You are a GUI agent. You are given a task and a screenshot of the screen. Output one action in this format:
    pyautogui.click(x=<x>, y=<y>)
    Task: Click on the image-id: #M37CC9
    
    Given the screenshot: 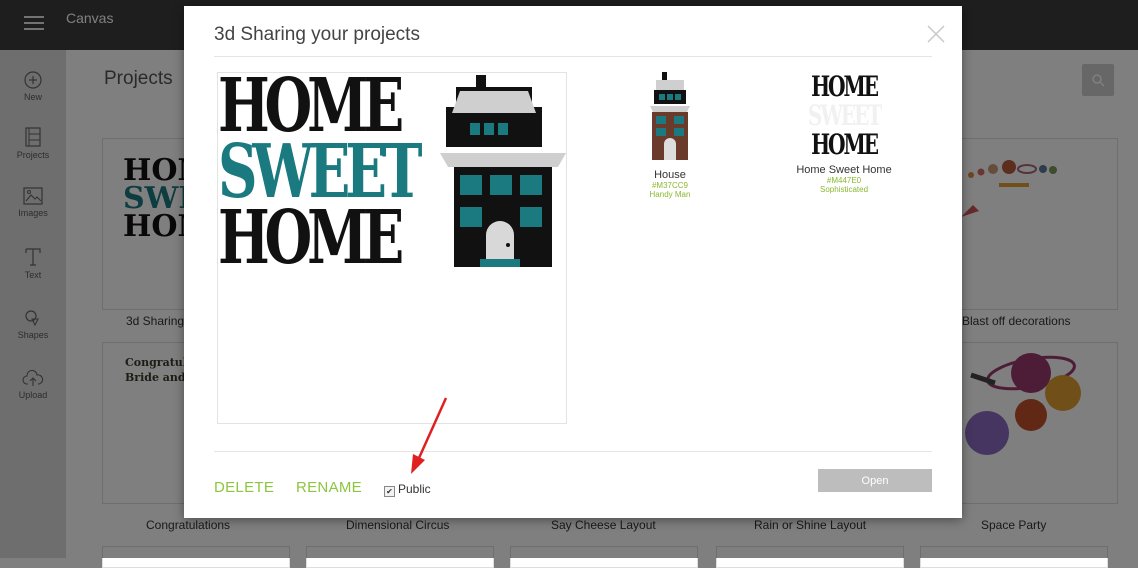 What is the action you would take?
    pyautogui.click(x=669, y=185)
    